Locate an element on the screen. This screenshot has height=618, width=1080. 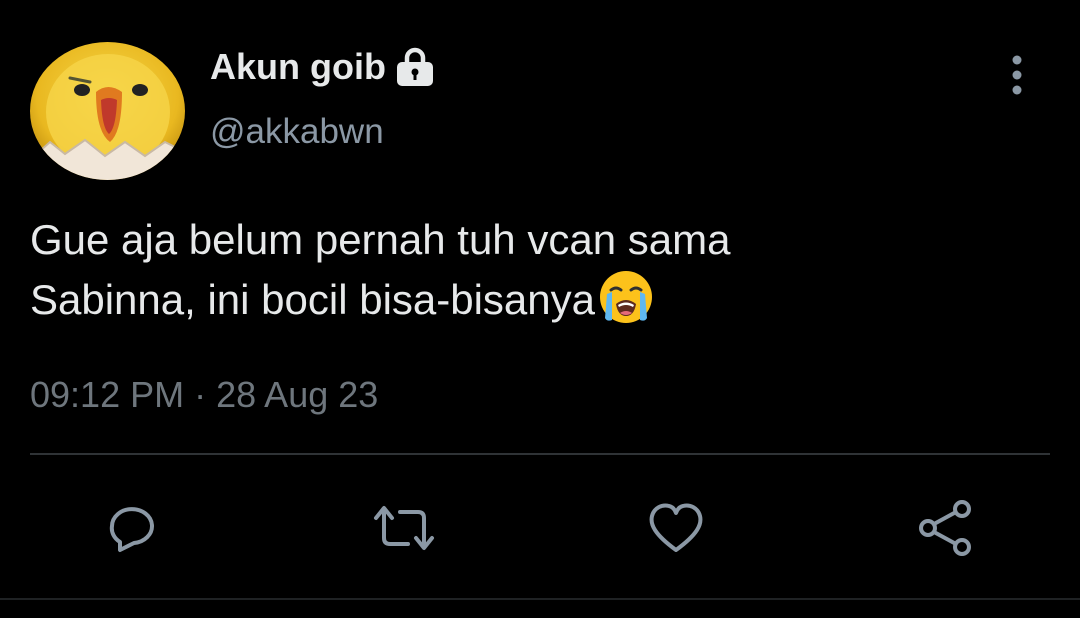
tweet-text-line-2: Sabinna, ini bocil bisa-bisanya is located at coordinates (530, 298).